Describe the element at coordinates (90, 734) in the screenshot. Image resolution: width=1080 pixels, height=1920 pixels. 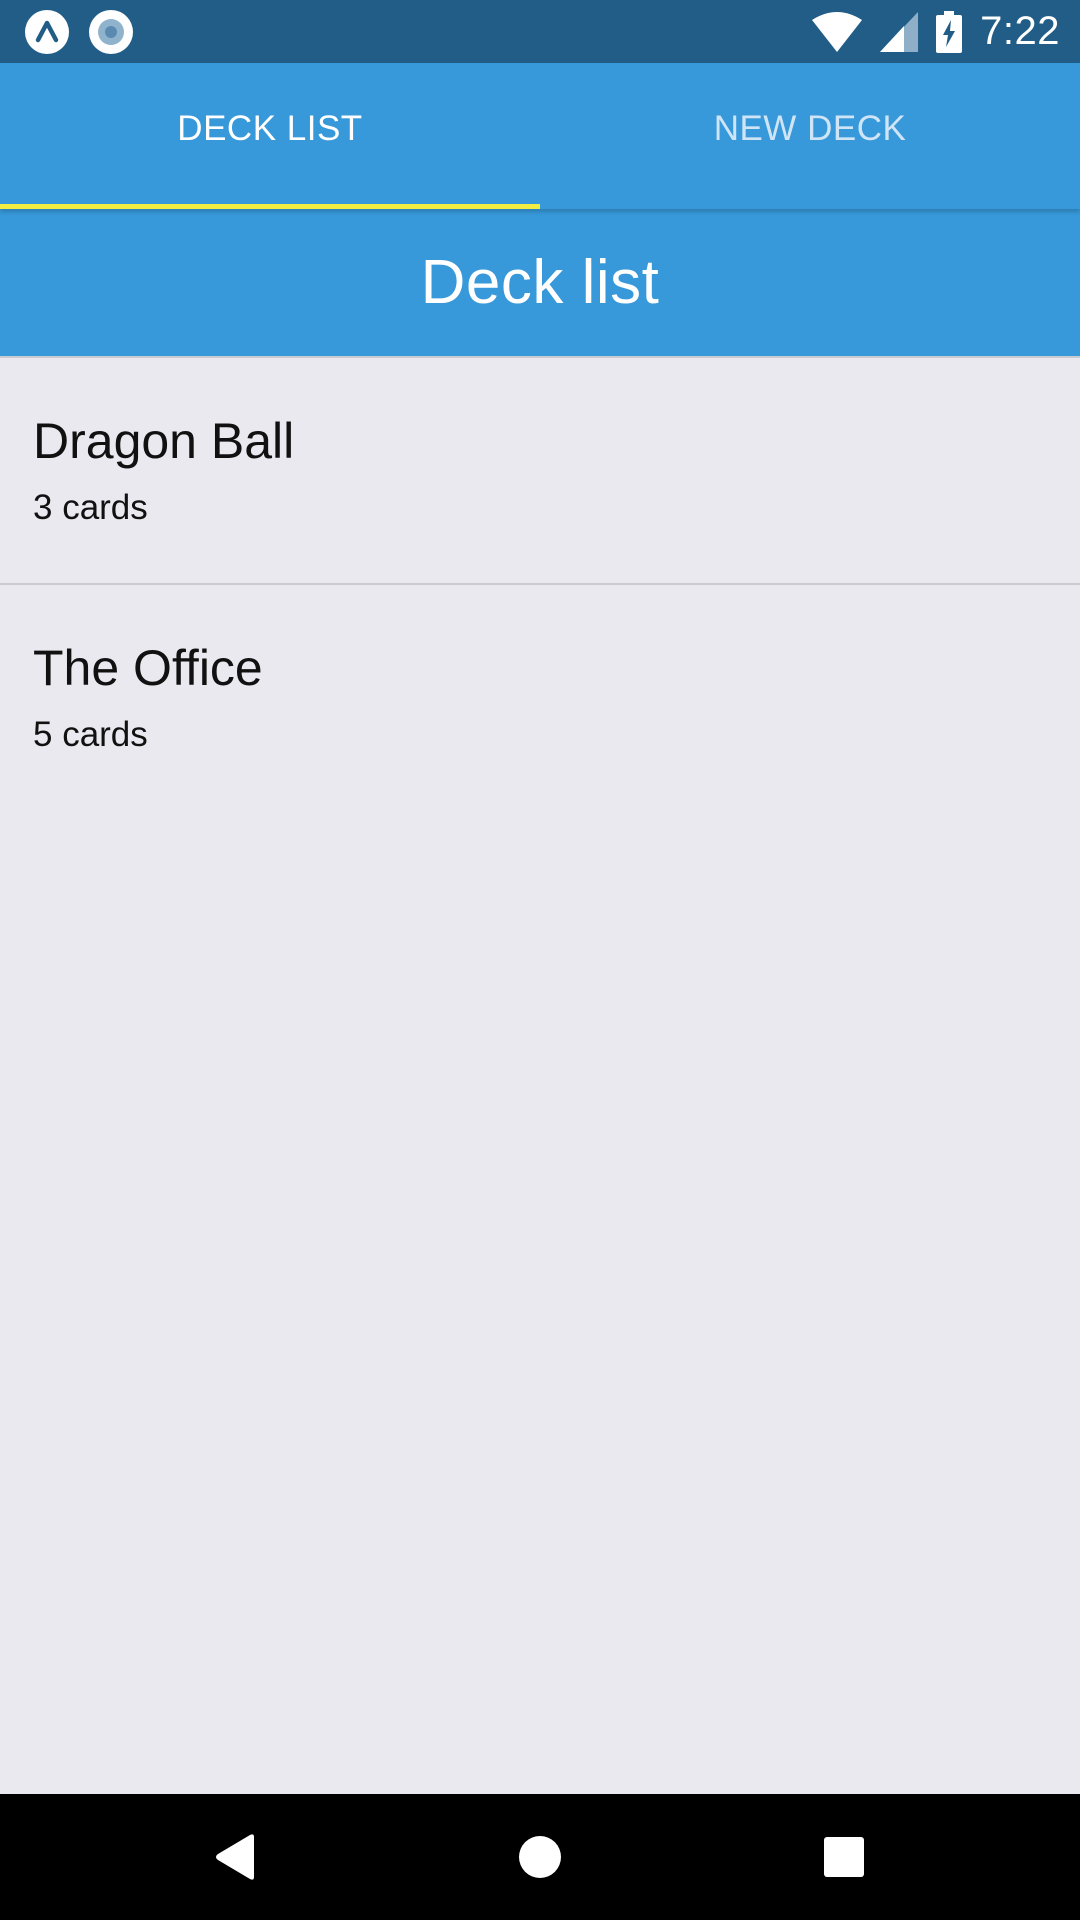
I see `deck-card-count: 5 cards` at that location.